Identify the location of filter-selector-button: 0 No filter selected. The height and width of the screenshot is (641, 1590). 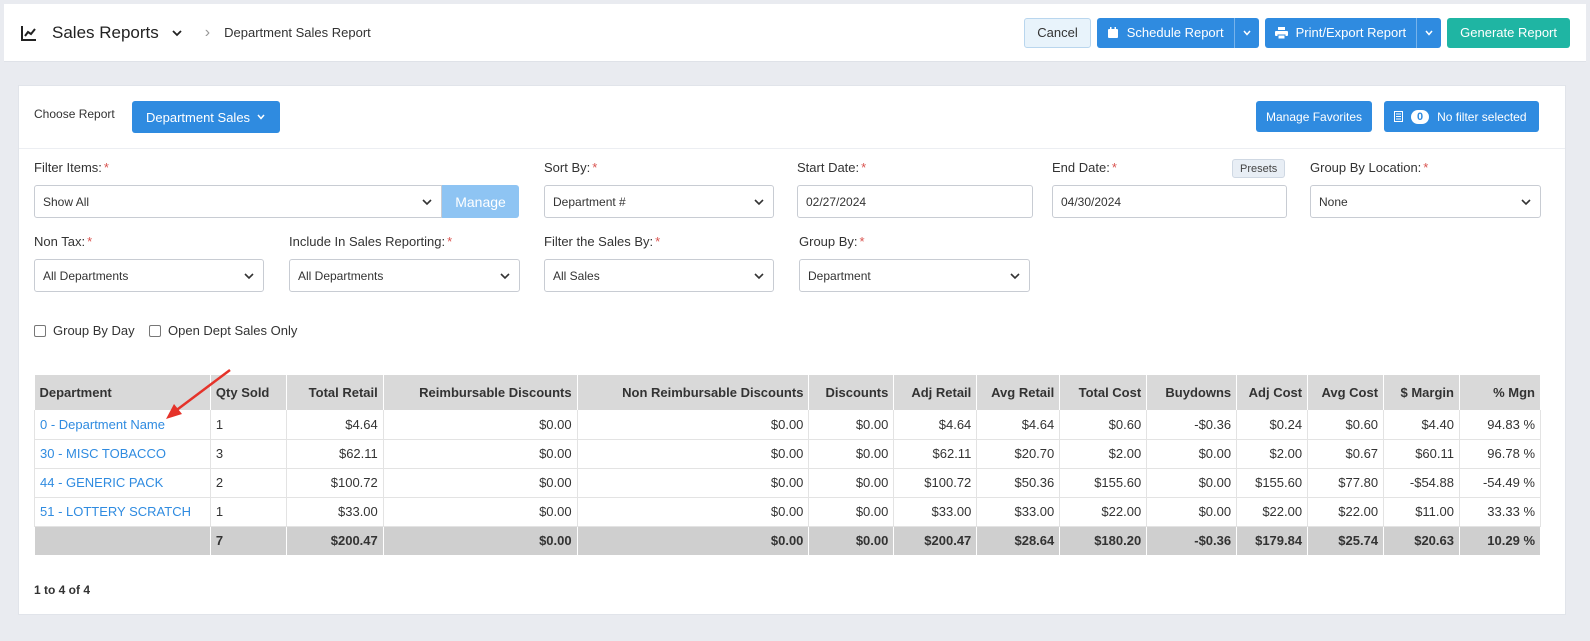
(1461, 116).